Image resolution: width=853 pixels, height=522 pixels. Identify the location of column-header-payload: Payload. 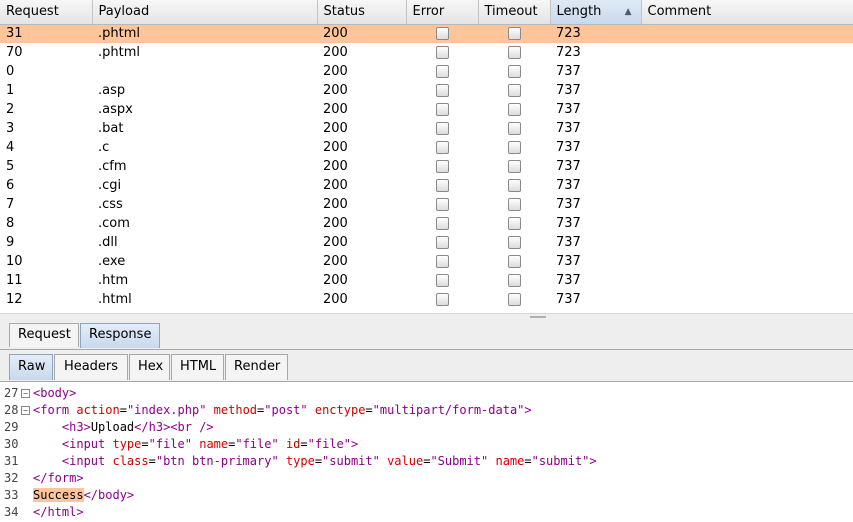
(205, 12).